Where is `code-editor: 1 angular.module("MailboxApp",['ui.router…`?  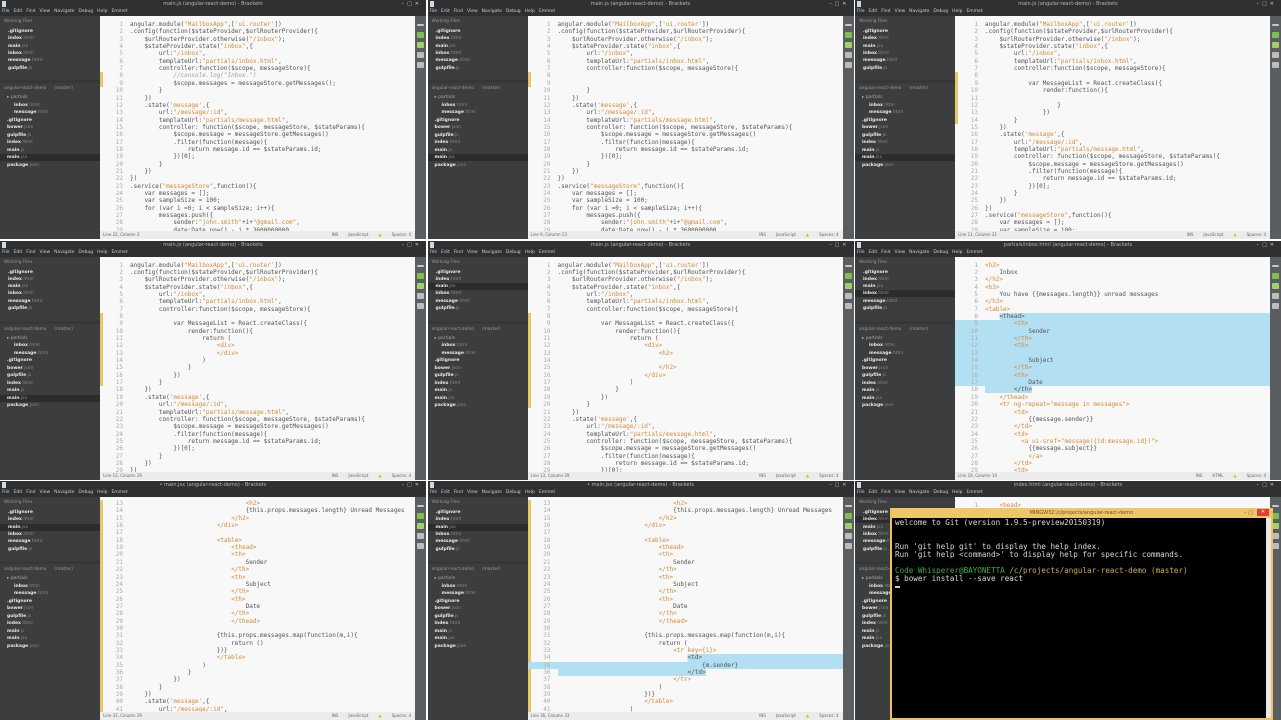 code-editor: 1 angular.module("MailboxApp",['ui.router… is located at coordinates (1112, 123).